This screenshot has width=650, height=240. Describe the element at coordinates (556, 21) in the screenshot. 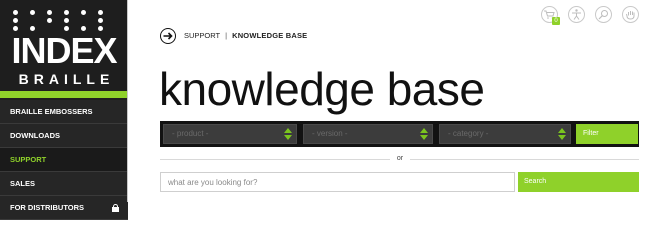

I see `cart-count-badge: 0` at that location.